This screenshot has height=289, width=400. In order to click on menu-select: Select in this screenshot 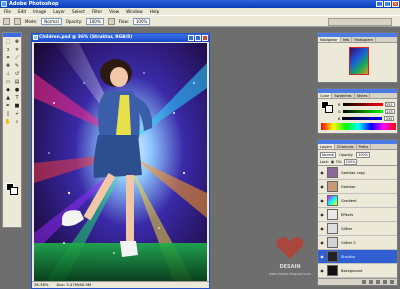, I will do `click(78, 11)`.